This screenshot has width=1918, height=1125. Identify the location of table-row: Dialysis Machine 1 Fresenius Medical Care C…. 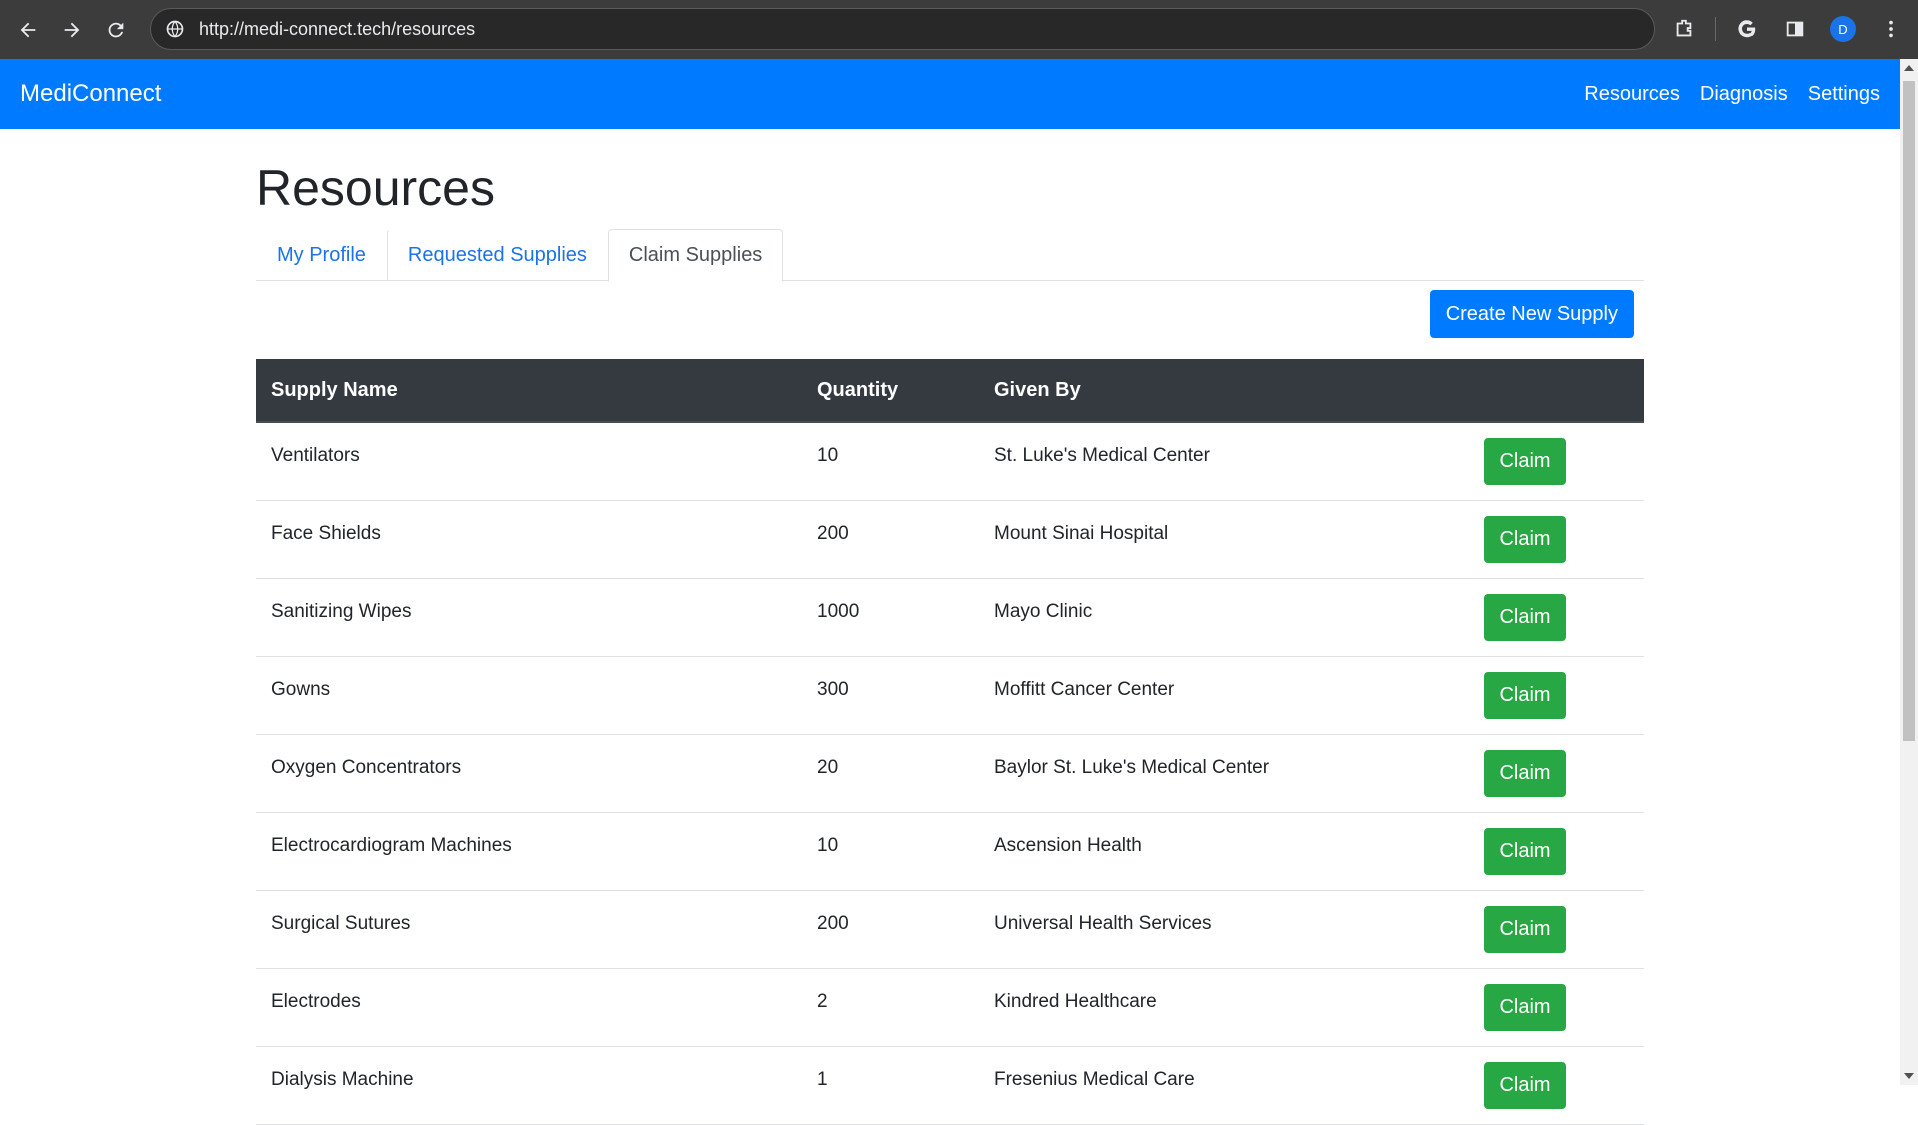
(950, 1085).